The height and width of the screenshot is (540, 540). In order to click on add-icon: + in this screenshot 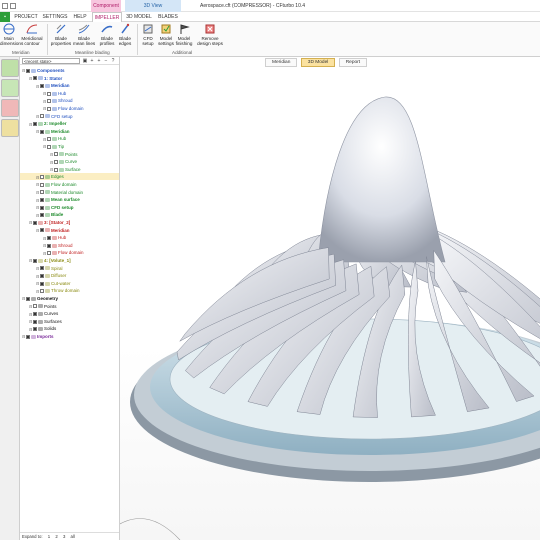, I will do `click(92, 61)`.